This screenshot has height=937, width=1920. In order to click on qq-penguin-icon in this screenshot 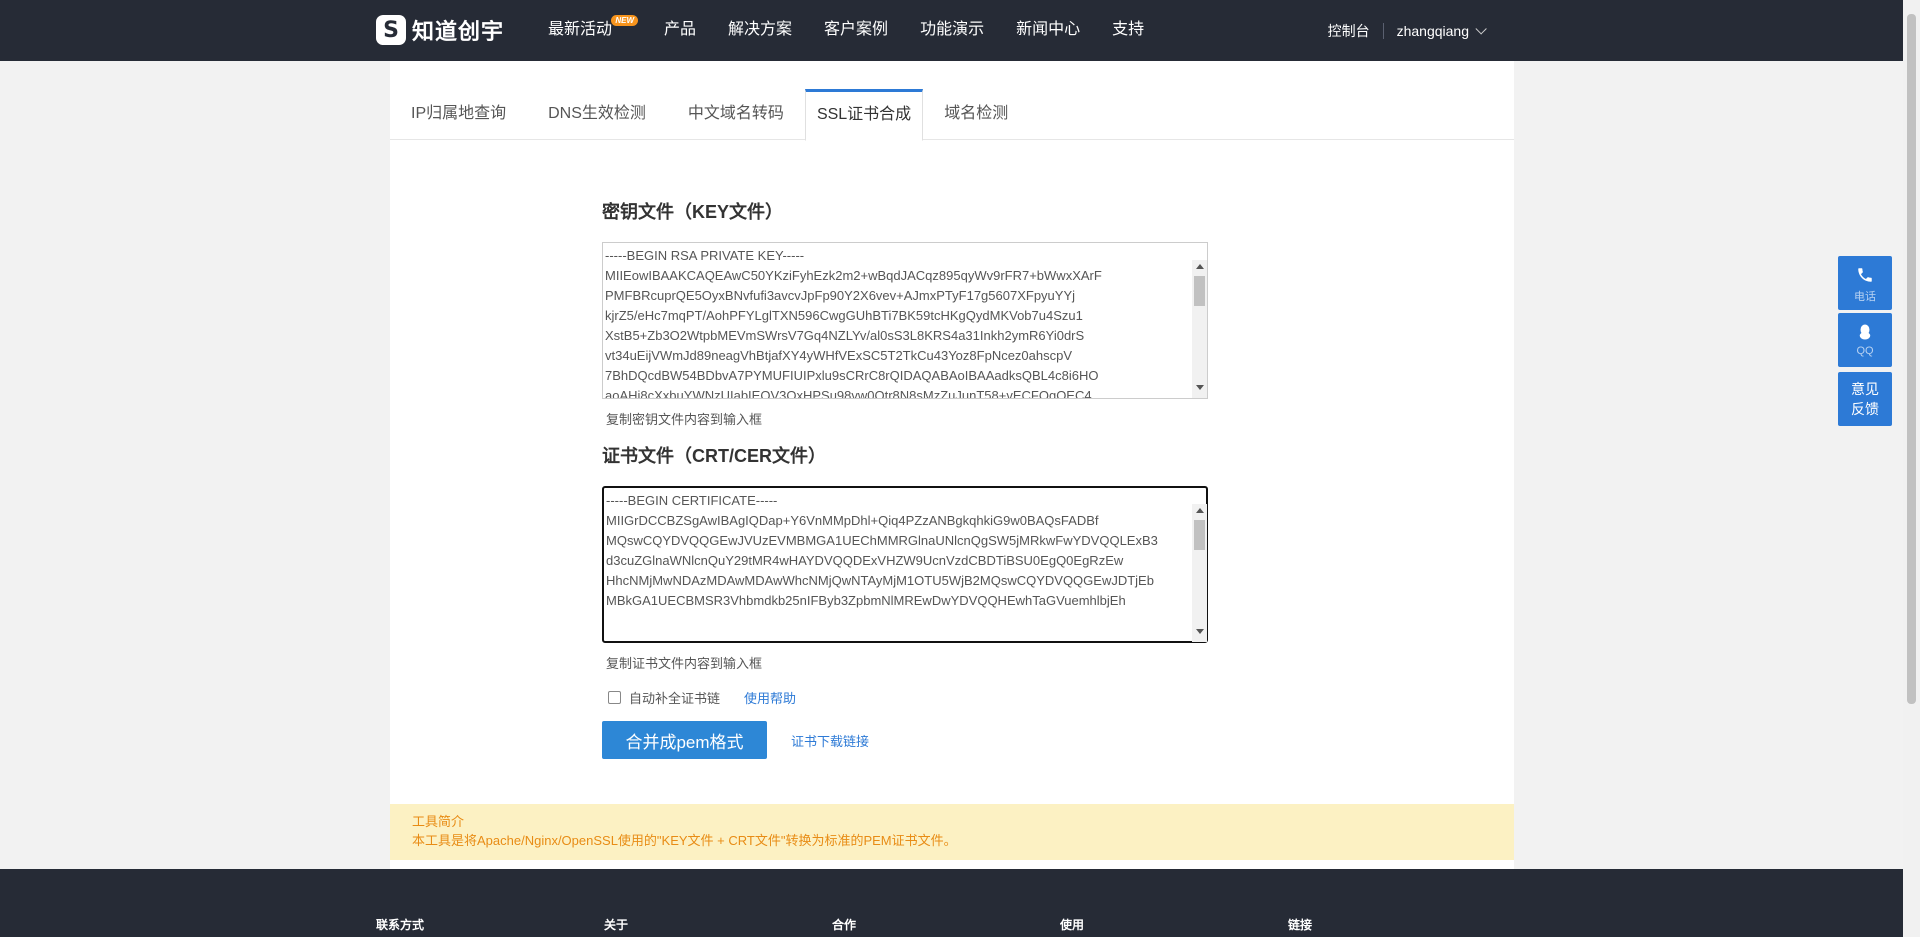, I will do `click(1865, 332)`.